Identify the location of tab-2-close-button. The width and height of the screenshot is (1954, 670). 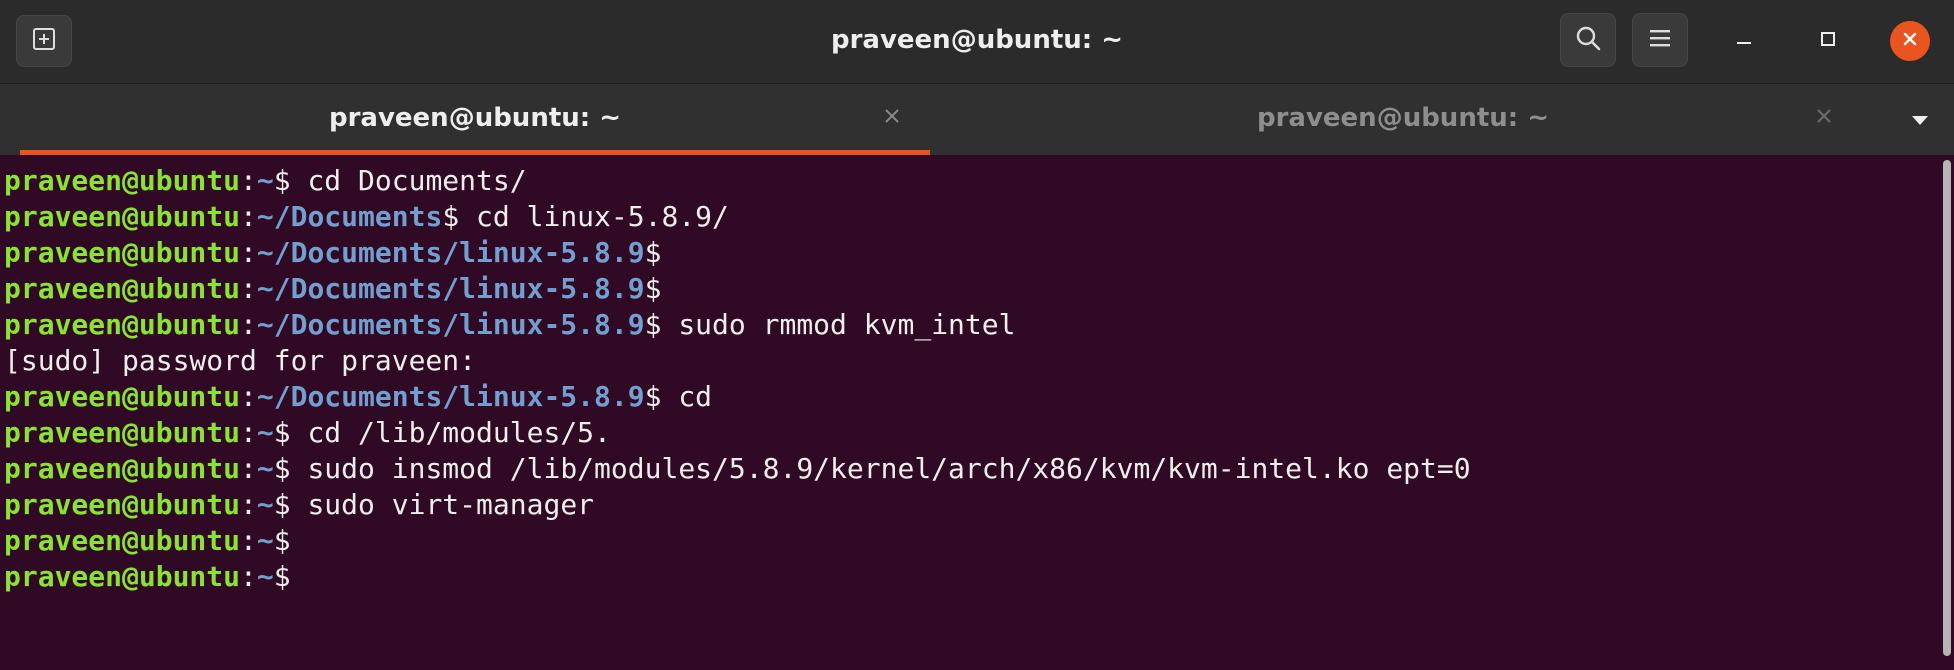
(1824, 118).